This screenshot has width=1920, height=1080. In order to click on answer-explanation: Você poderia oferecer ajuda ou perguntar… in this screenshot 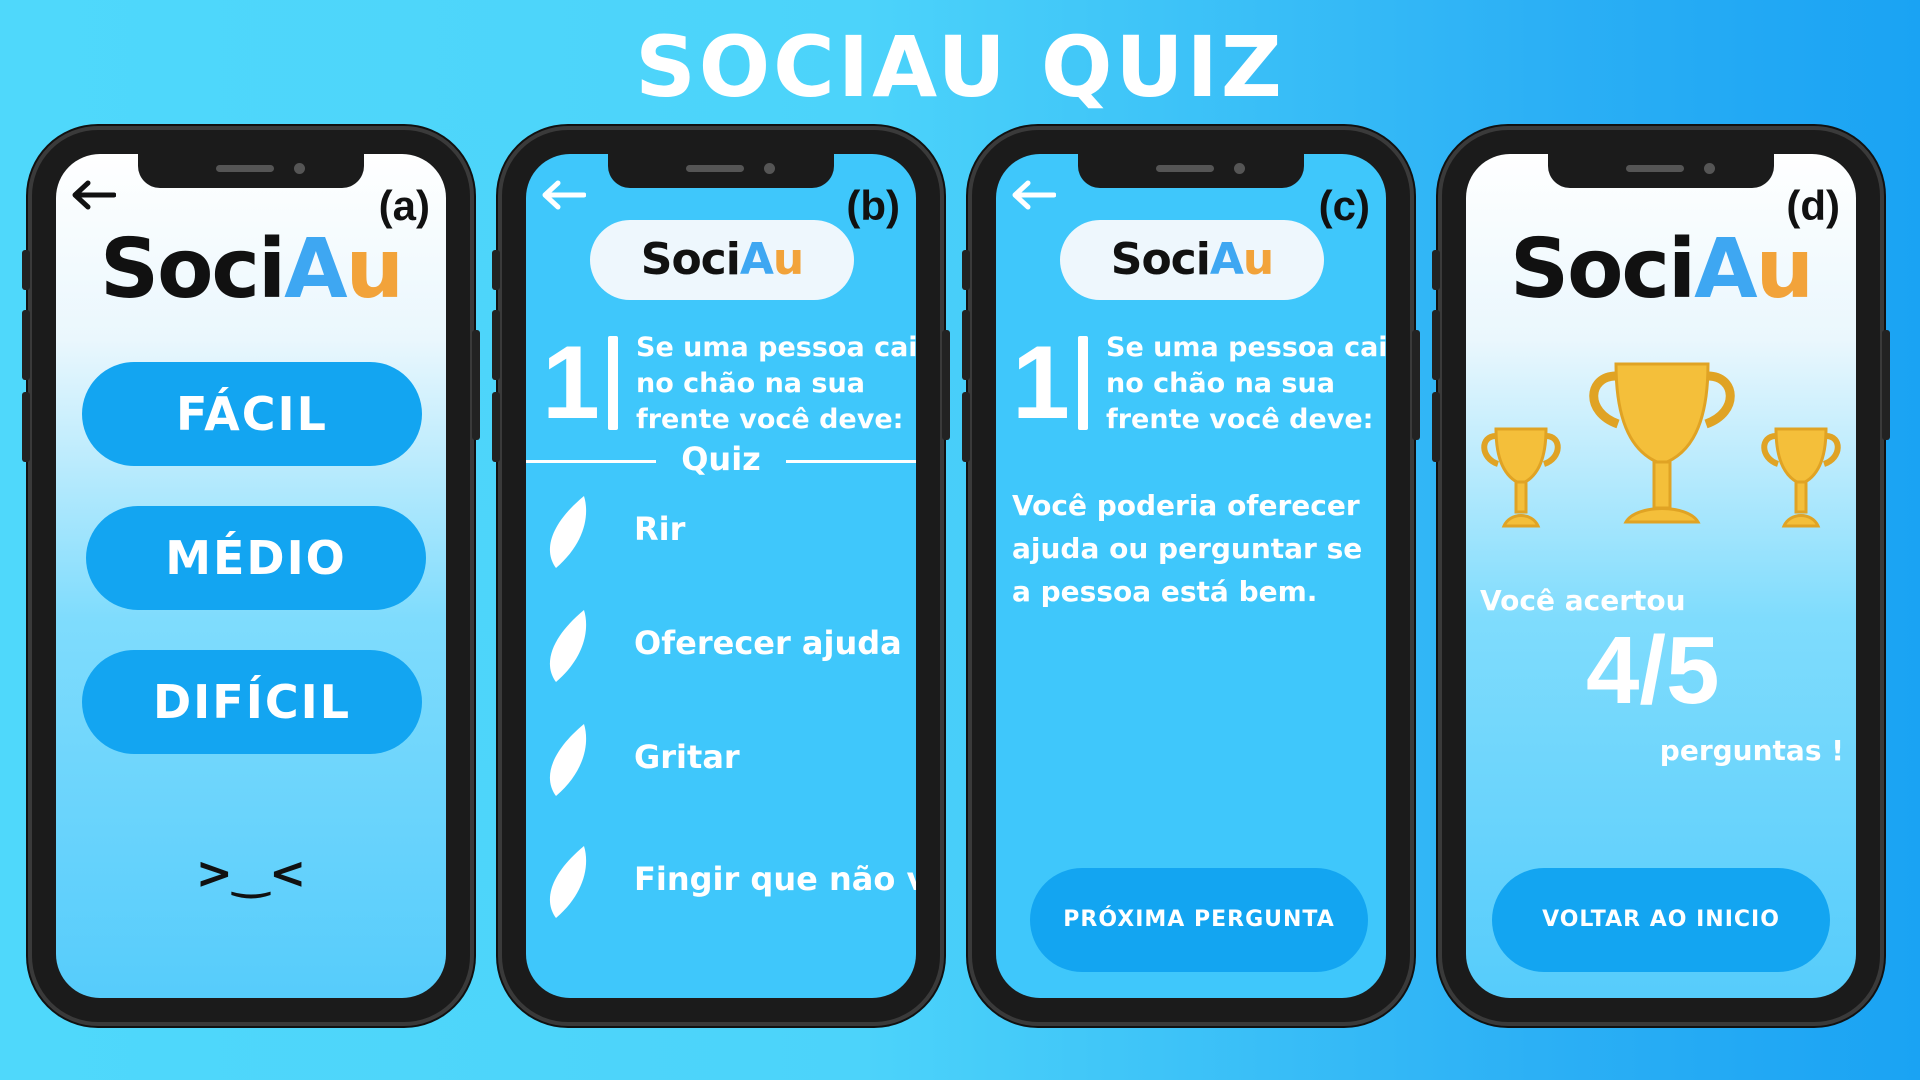, I will do `click(1187, 548)`.